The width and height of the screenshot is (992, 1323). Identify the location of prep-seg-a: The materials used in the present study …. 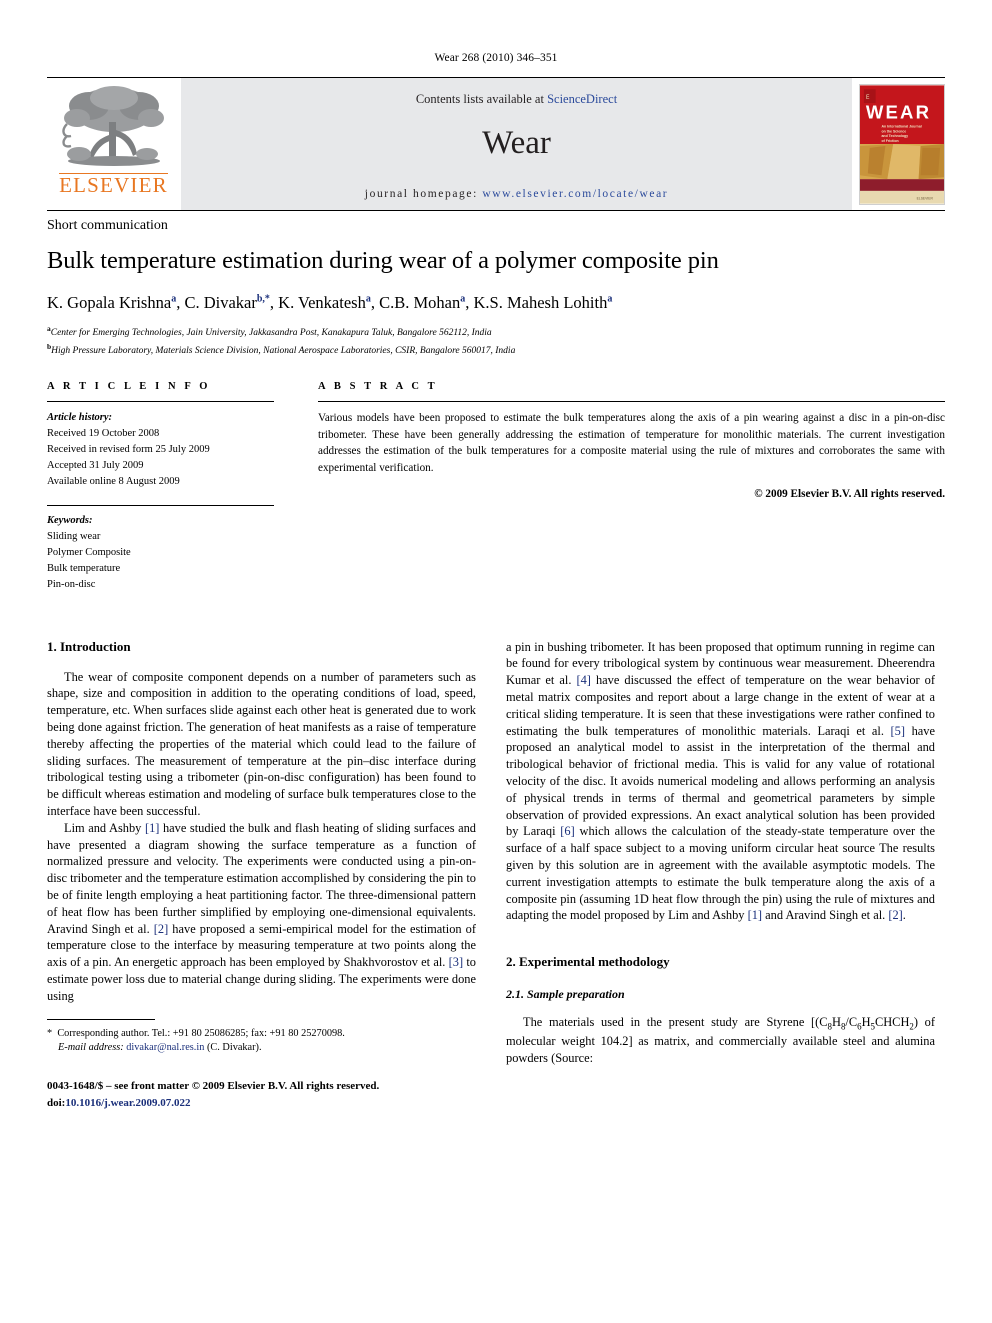
(675, 1022).